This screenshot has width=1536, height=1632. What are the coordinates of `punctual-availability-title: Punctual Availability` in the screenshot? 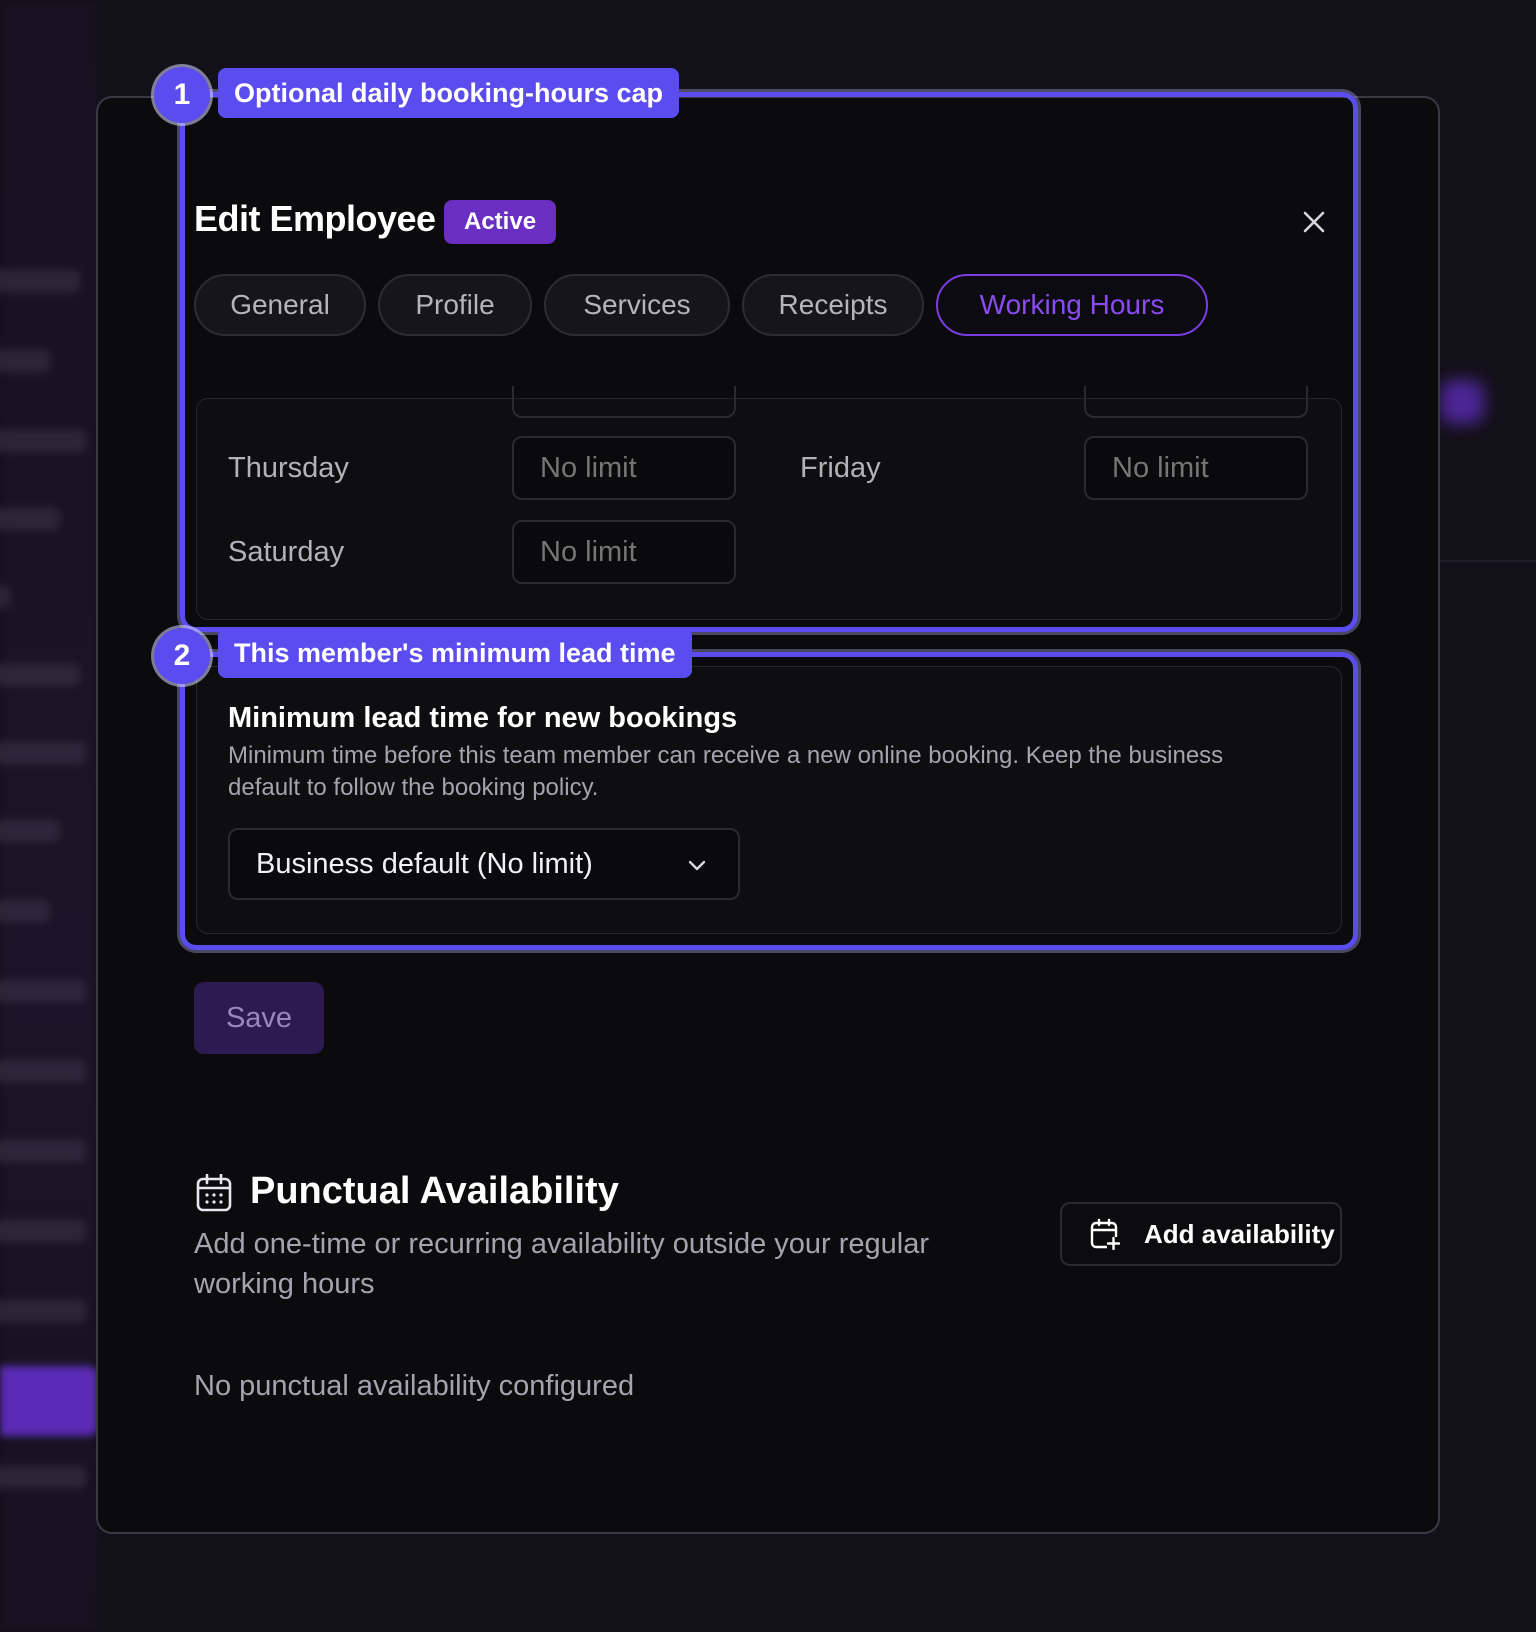 It's located at (434, 1191).